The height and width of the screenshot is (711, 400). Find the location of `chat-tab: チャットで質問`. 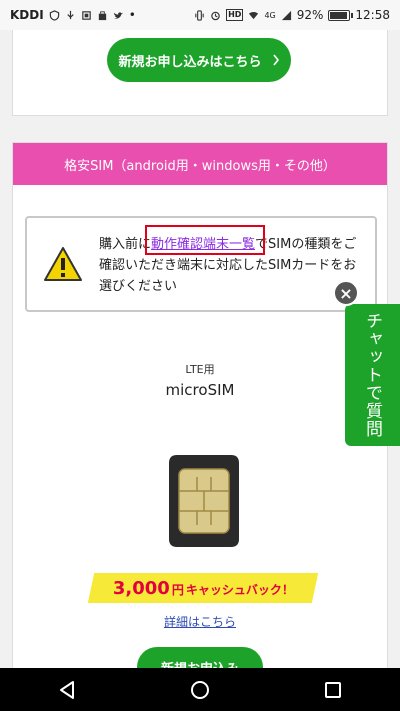

chat-tab: チャットで質問 is located at coordinates (372, 375).